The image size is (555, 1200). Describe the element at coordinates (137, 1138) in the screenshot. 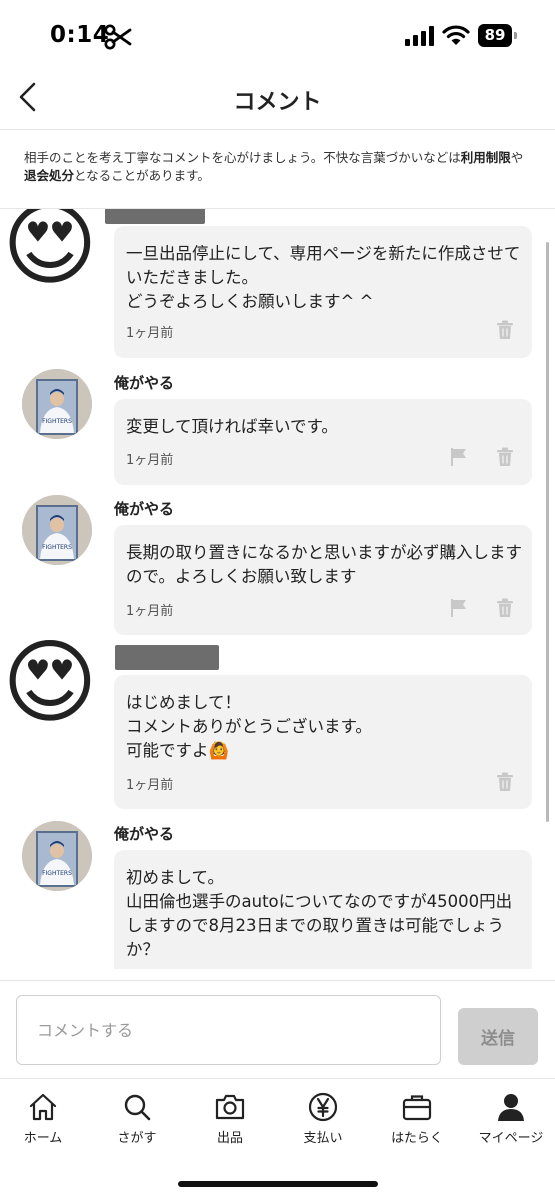

I see `nav-label: さがす` at that location.